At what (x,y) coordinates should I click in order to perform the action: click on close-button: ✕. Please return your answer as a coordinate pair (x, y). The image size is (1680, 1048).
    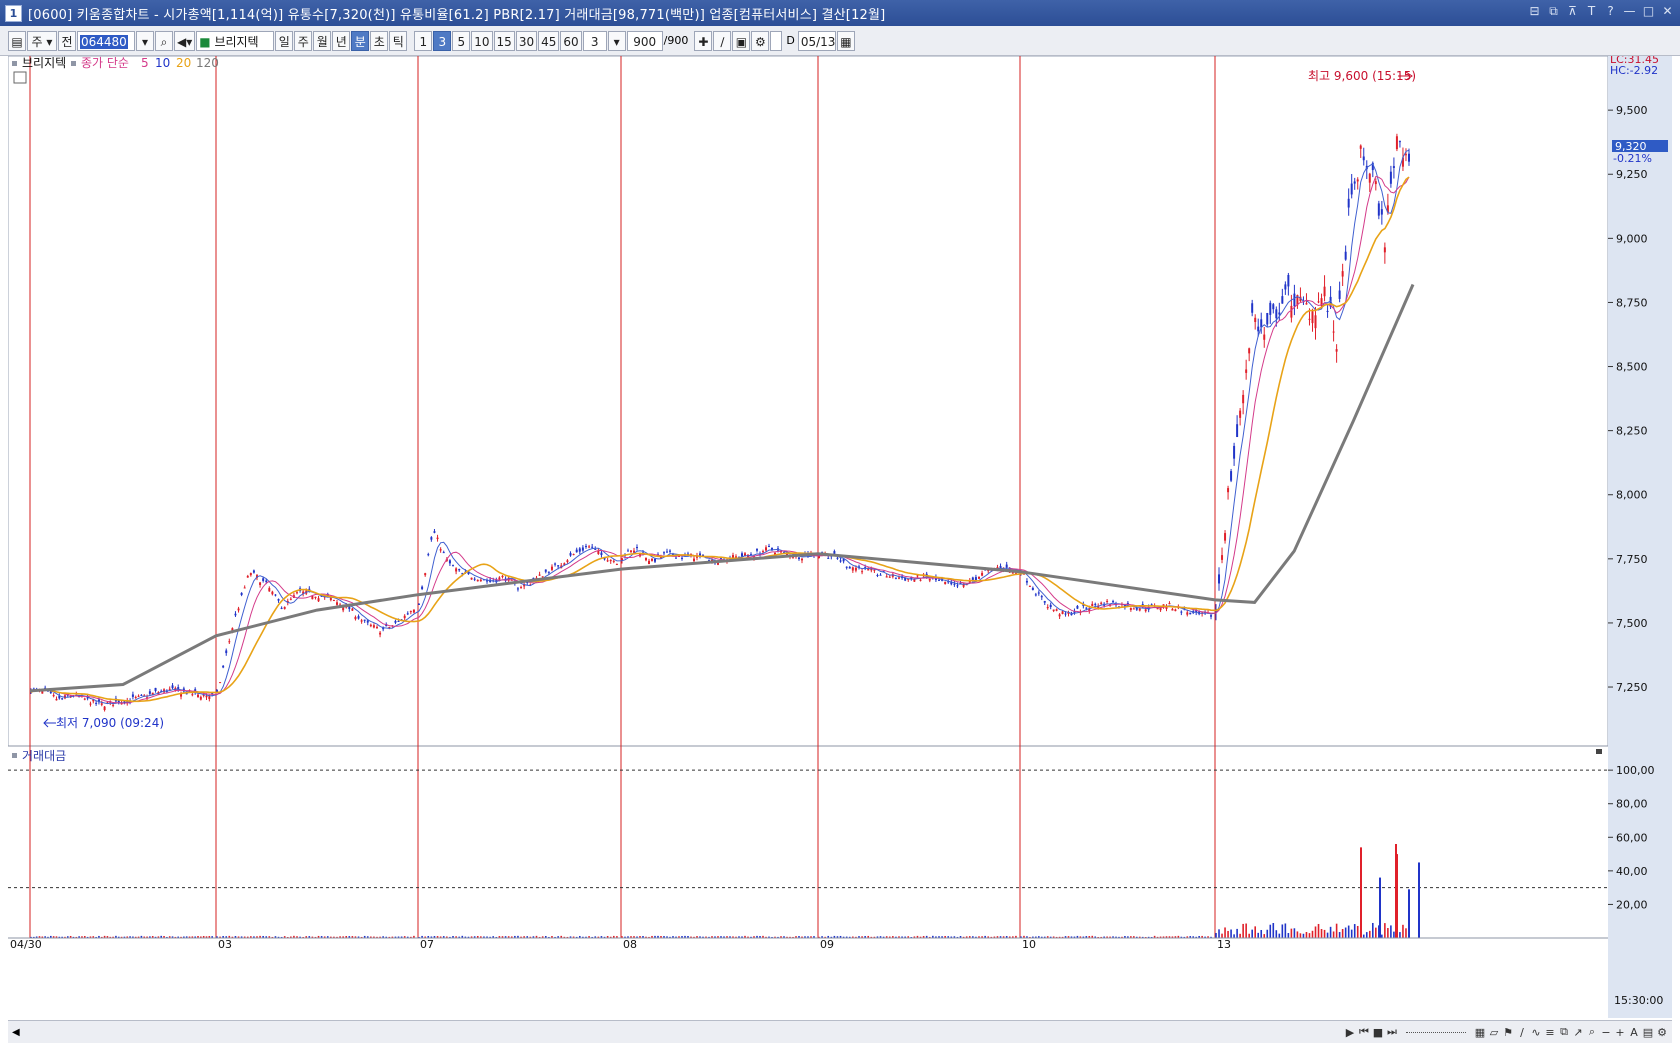
    Looking at the image, I should click on (1667, 11).